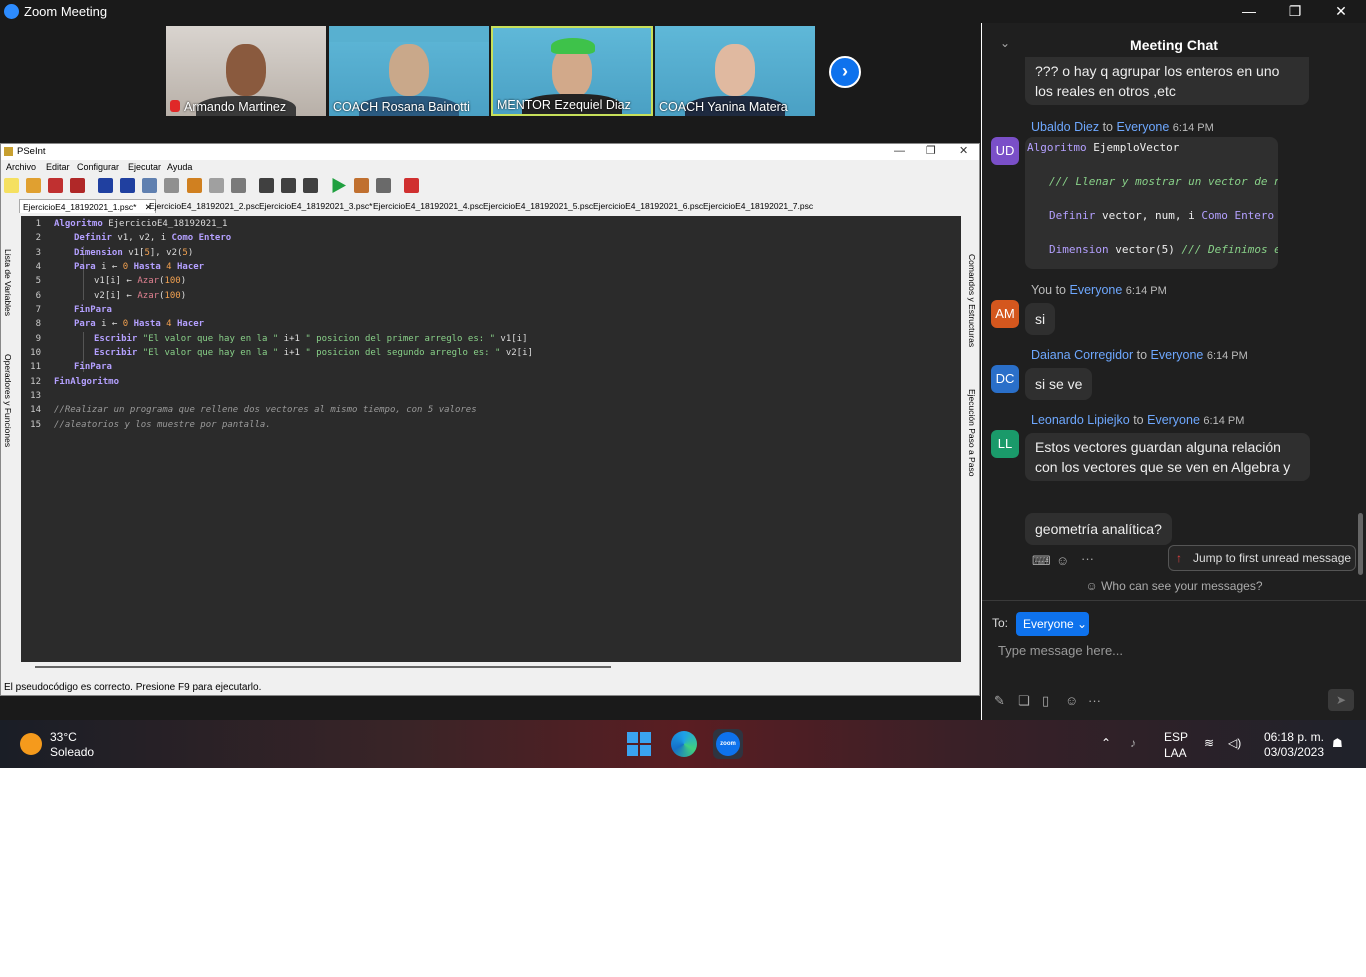 The height and width of the screenshot is (977, 1366). Describe the element at coordinates (1175, 753) in the screenshot. I see `keyboard-layout: LAA` at that location.